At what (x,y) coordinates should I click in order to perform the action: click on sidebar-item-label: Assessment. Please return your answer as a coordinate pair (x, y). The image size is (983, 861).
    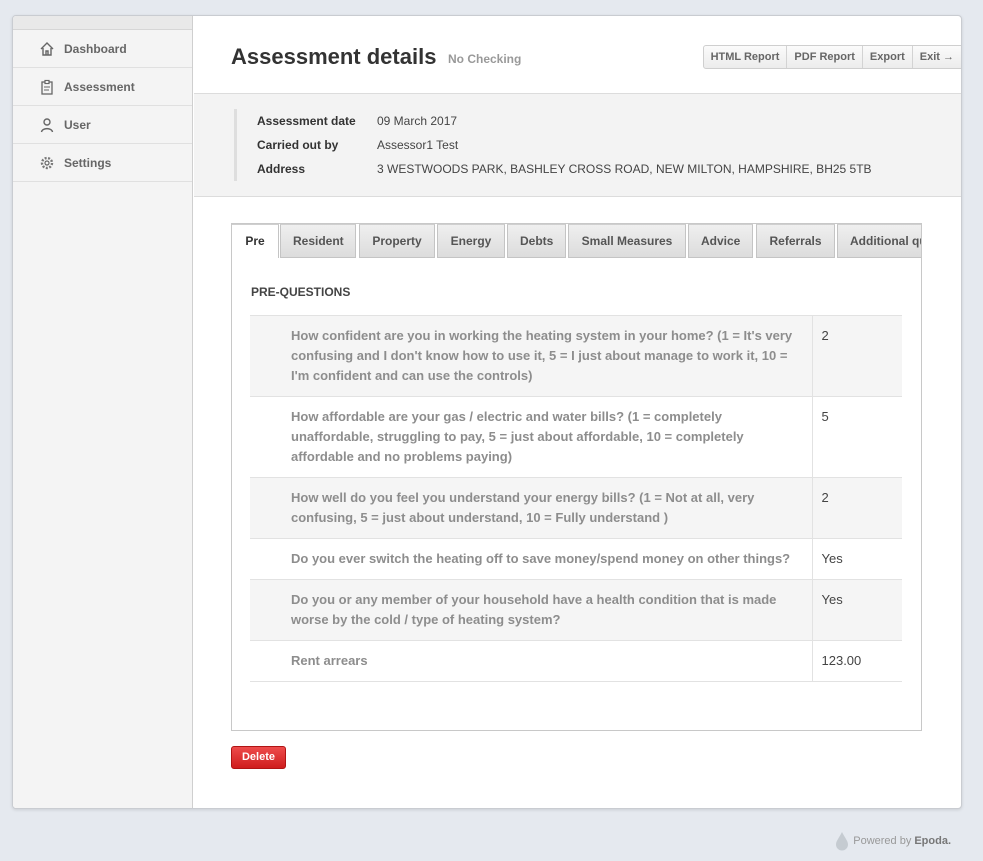
    Looking at the image, I should click on (99, 86).